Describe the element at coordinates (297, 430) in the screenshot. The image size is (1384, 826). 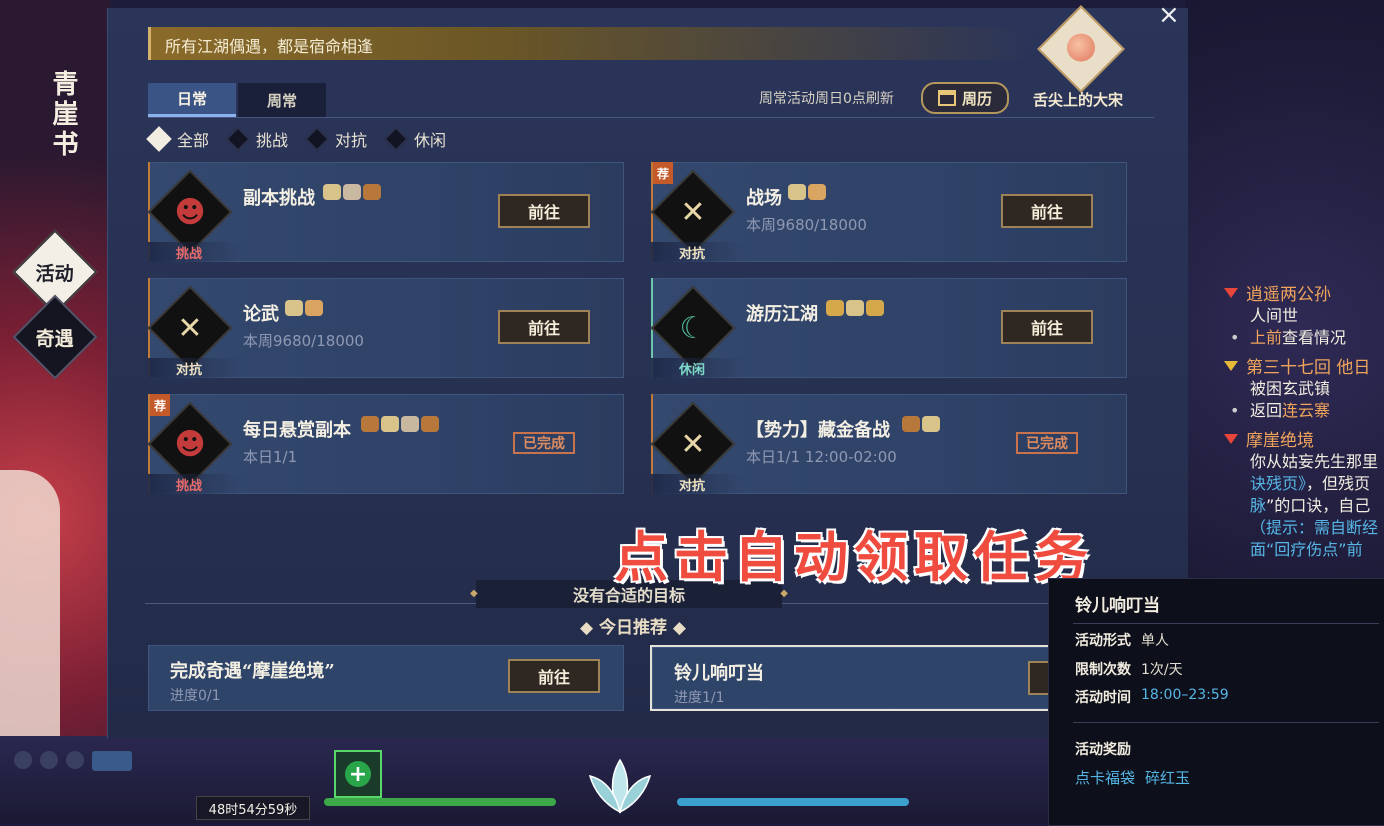
I see `activity-title: 每日悬赏副本` at that location.